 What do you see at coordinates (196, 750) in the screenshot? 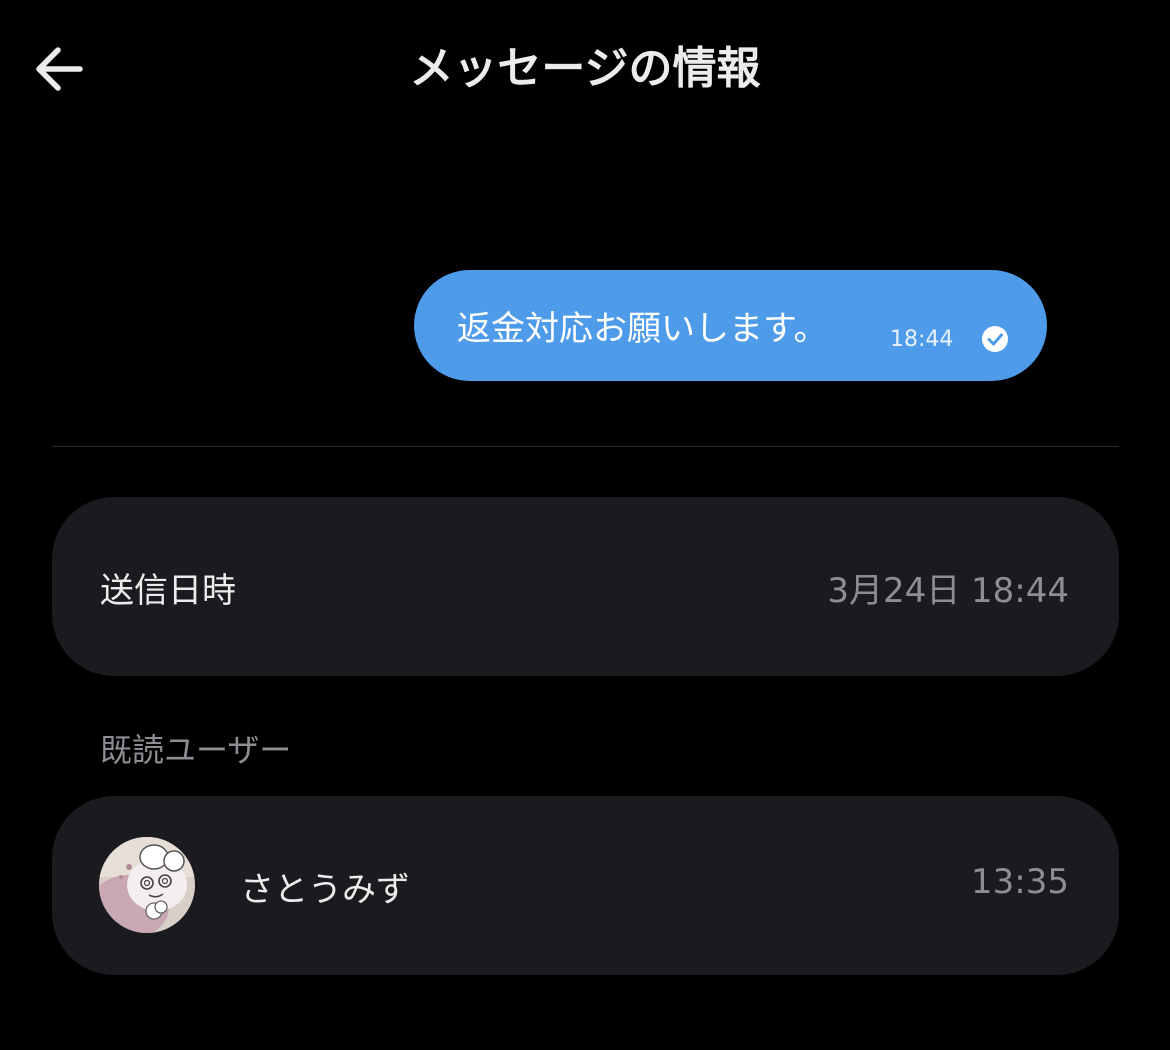
I see `read-users-section-label: 既読ユーザー` at bounding box center [196, 750].